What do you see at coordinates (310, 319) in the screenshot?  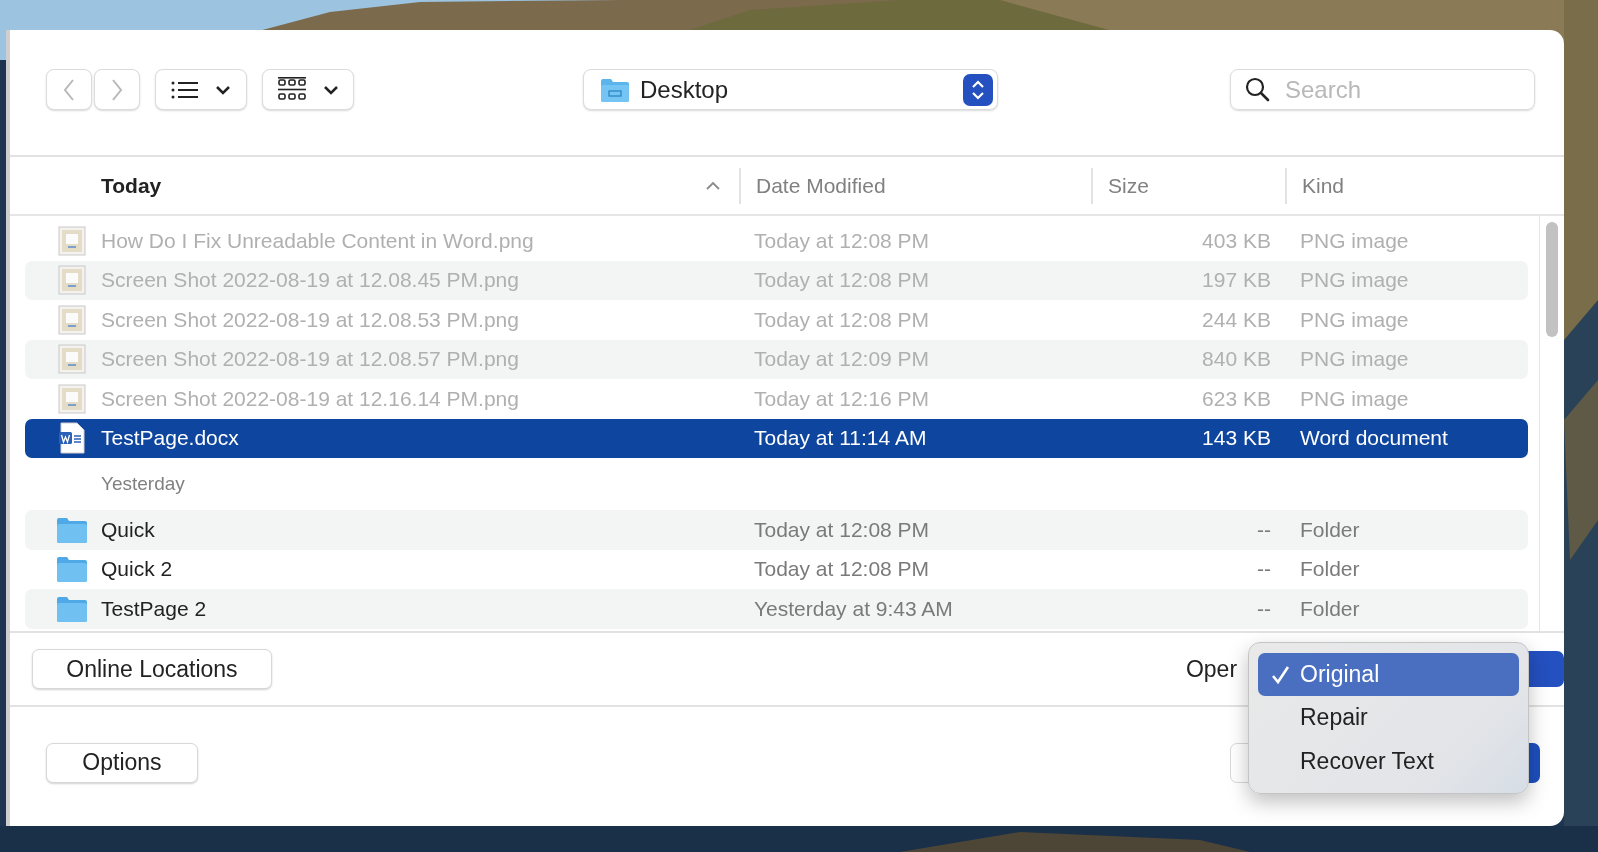 I see `file-name: Screen Shot 2022-08-19 at 12.08.53 PM.png` at bounding box center [310, 319].